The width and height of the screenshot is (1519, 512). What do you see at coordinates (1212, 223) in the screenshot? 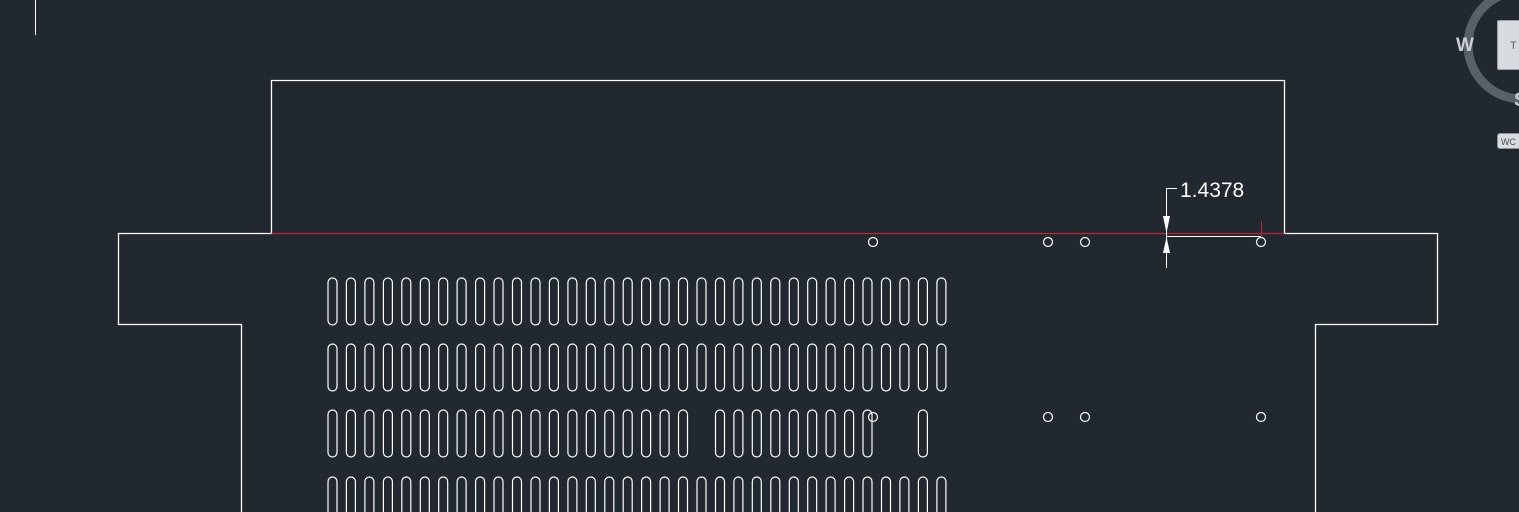
I see `dimension-annotation: 1.4378` at bounding box center [1212, 223].